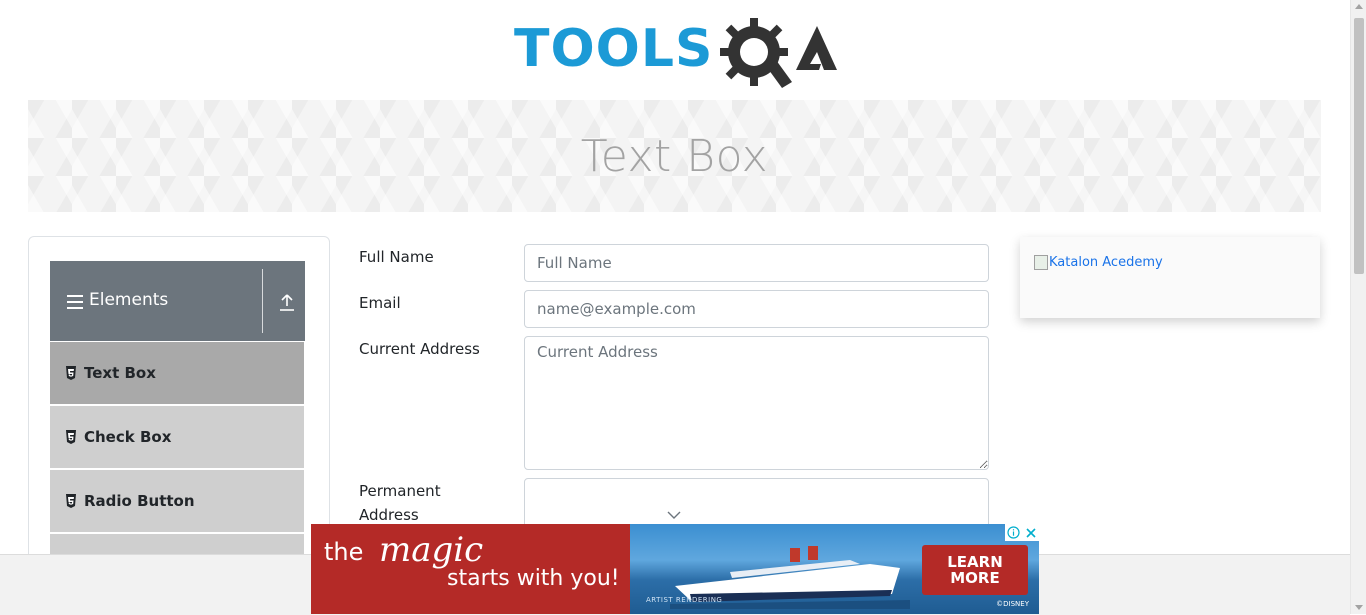 The width and height of the screenshot is (1366, 615). What do you see at coordinates (1358, 307) in the screenshot?
I see `page-scrollbar` at bounding box center [1358, 307].